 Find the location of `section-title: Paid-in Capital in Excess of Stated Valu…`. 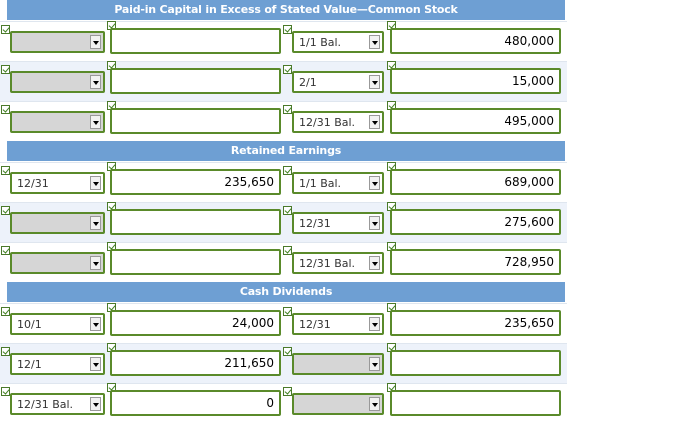

section-title: Paid-in Capital in Excess of Stated Valu… is located at coordinates (286, 10).